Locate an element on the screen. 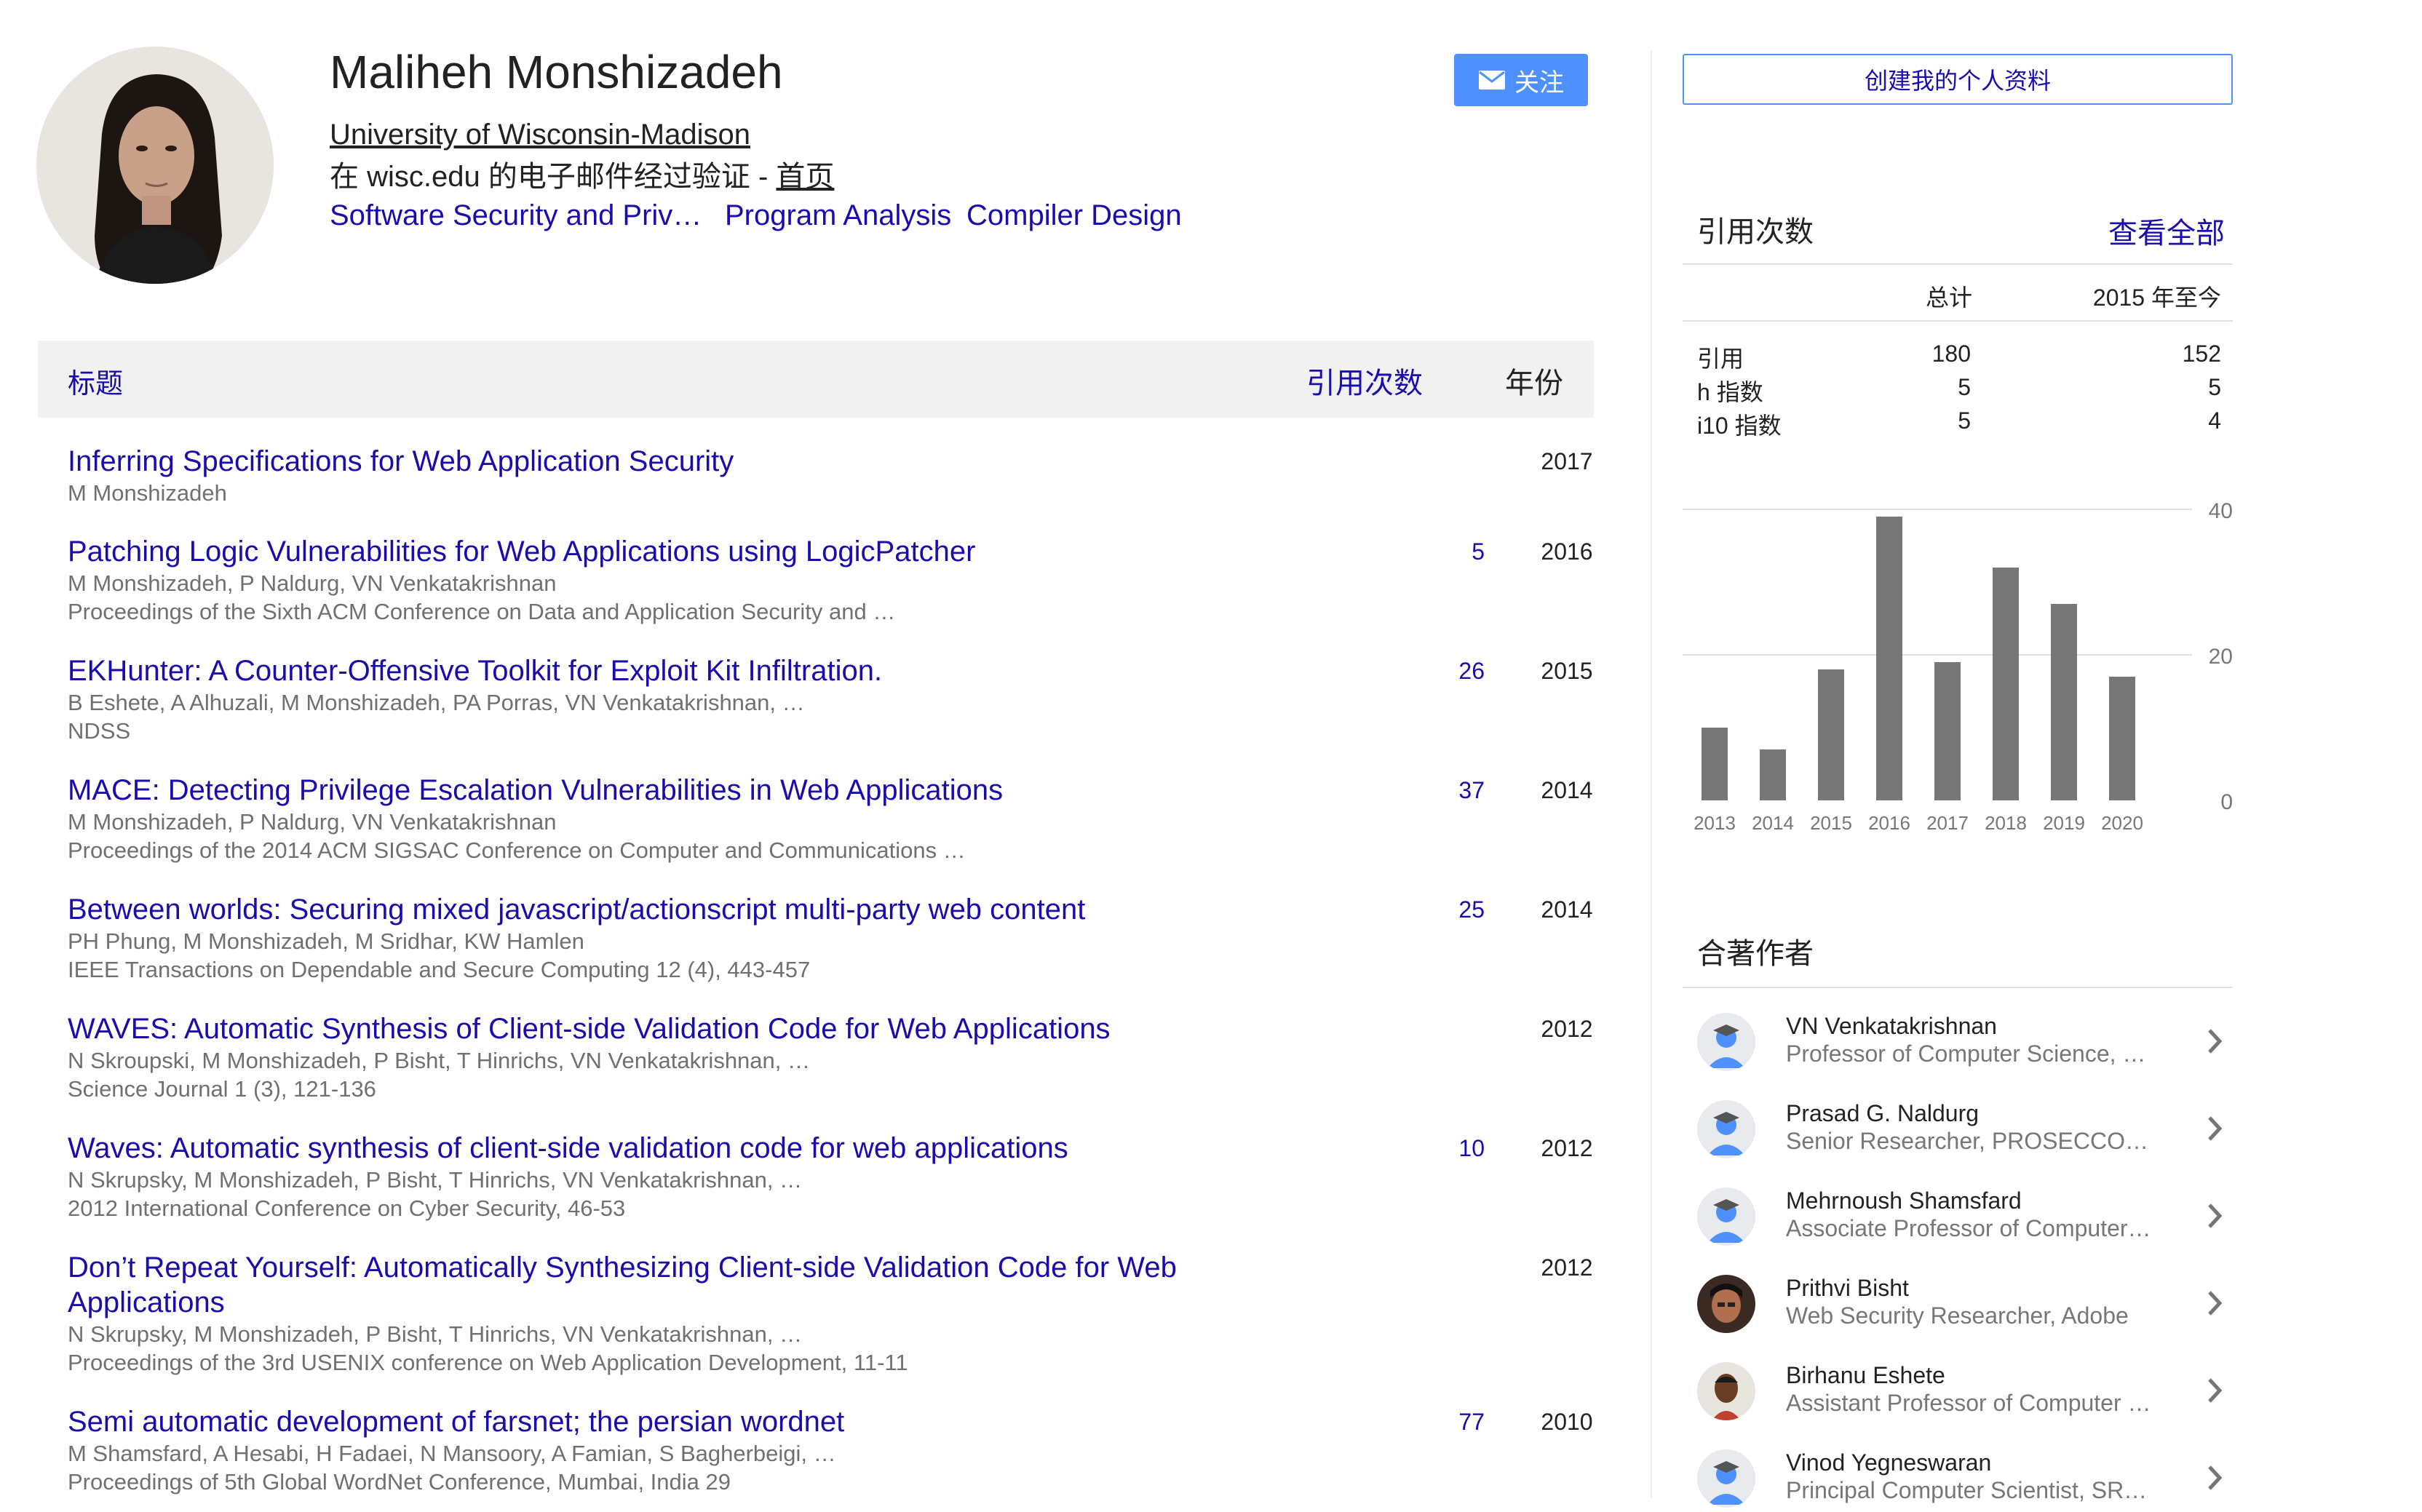 This screenshot has width=2422, height=1512. coauthor-name: Prithvi Bisht is located at coordinates (1847, 1288).